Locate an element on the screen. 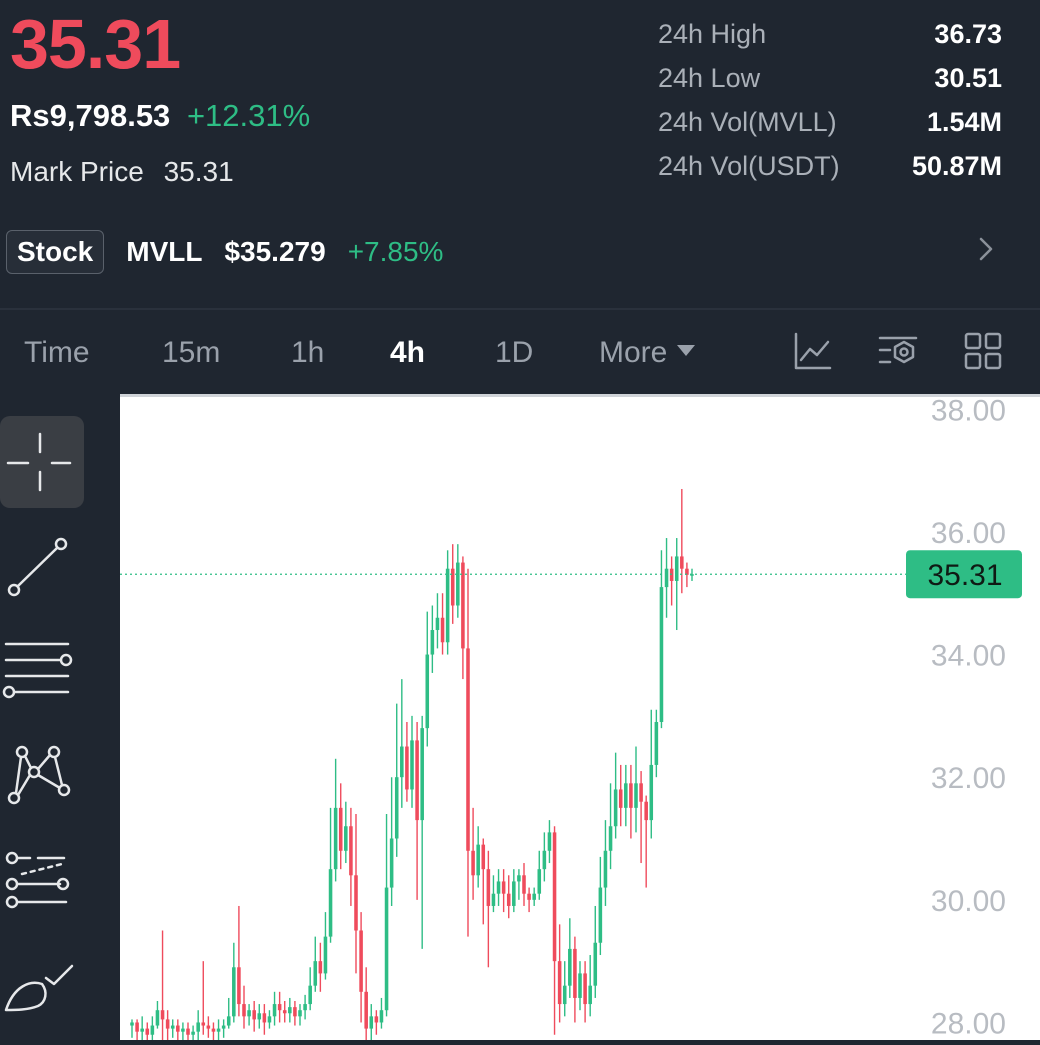  underlying-stock-row: Stock MVLL $35.279 +7.85% is located at coordinates (521, 252).